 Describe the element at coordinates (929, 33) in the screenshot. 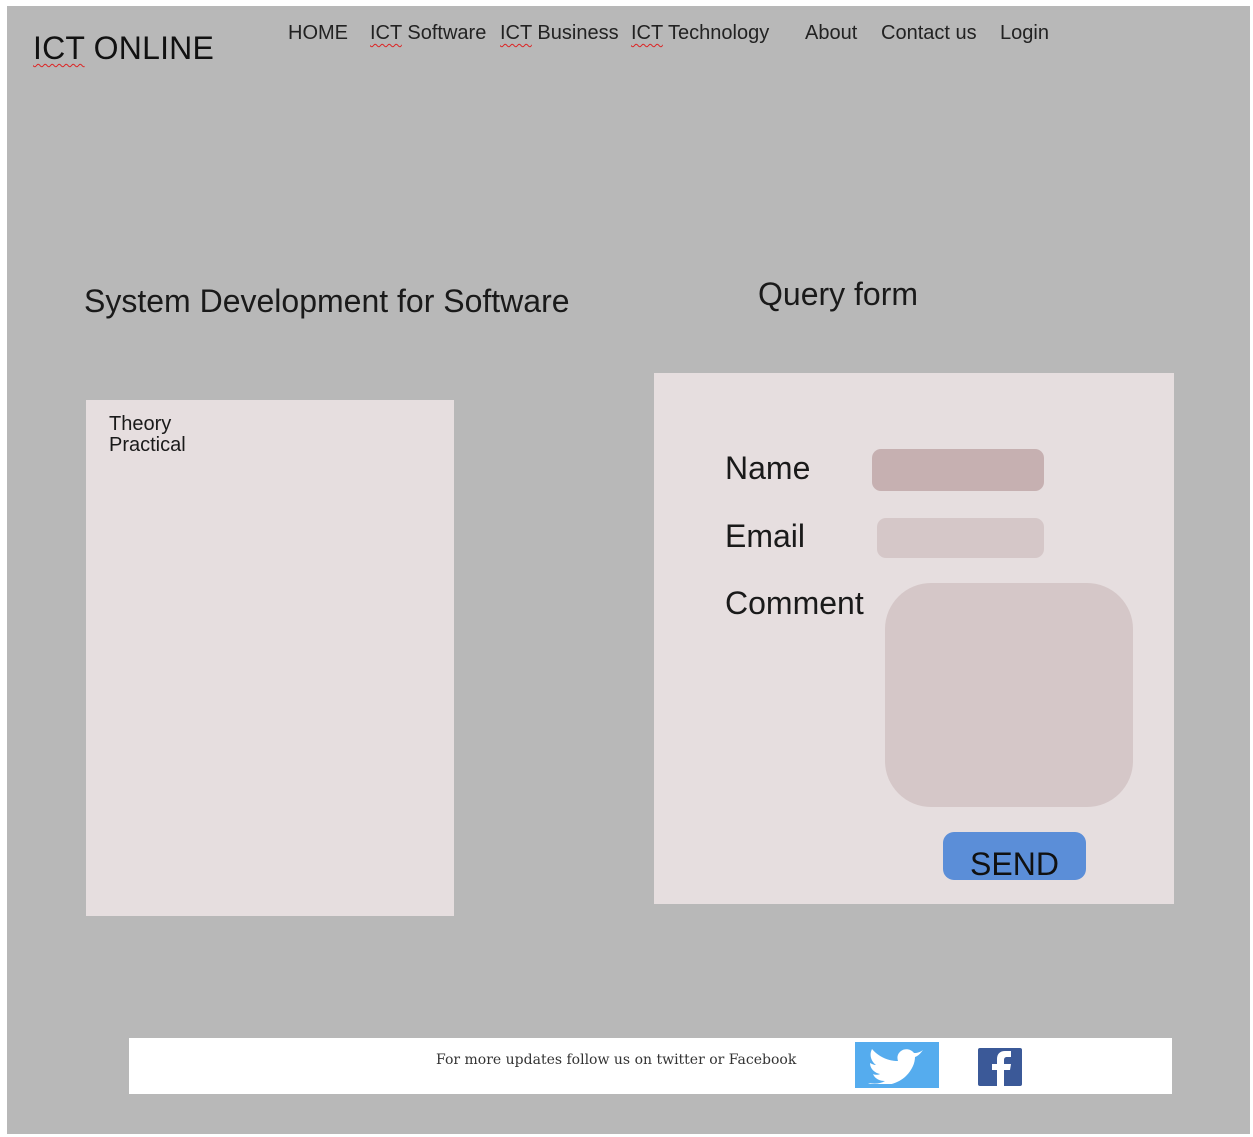

I see `nav-contact-us: Contact us` at that location.